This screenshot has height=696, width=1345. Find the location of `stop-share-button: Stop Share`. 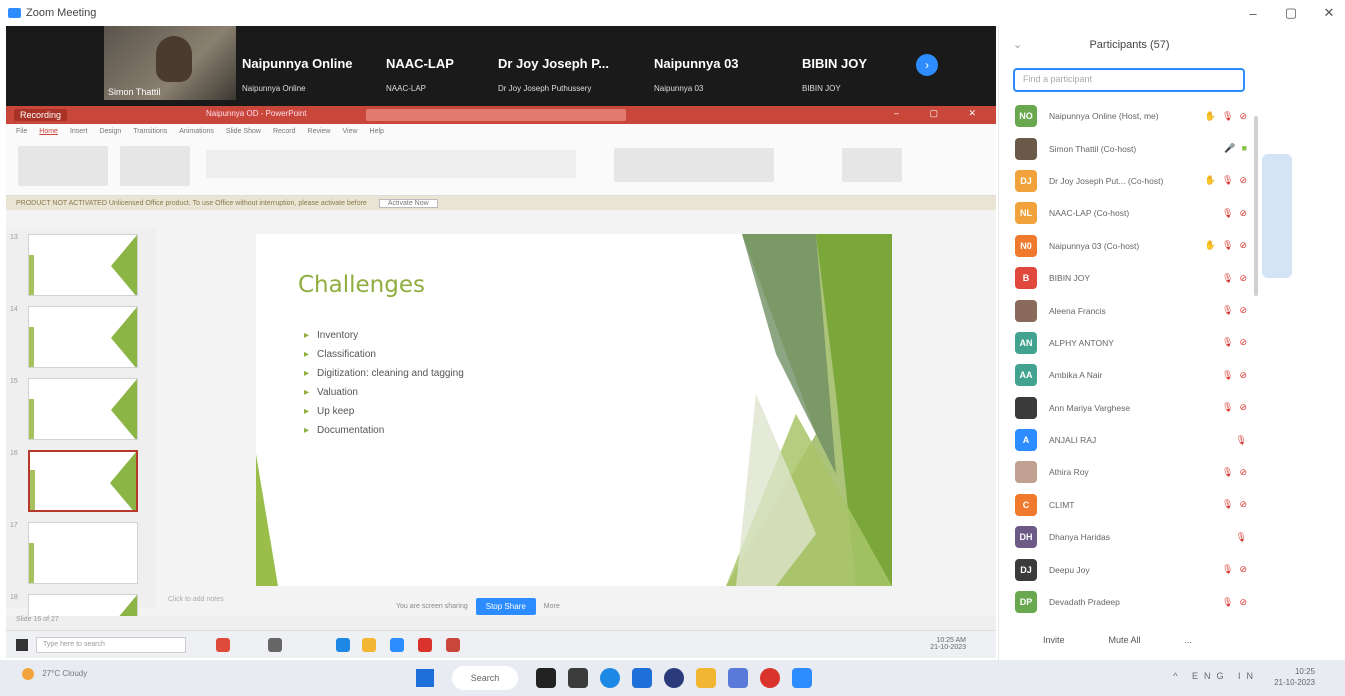

stop-share-button: Stop Share is located at coordinates (505, 606).